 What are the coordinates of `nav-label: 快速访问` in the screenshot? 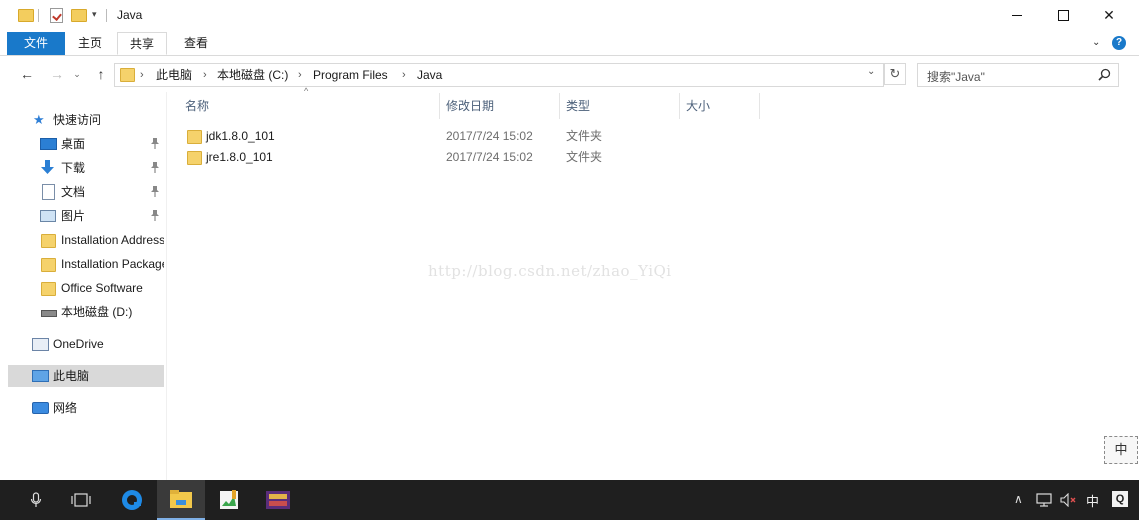 It's located at (77, 120).